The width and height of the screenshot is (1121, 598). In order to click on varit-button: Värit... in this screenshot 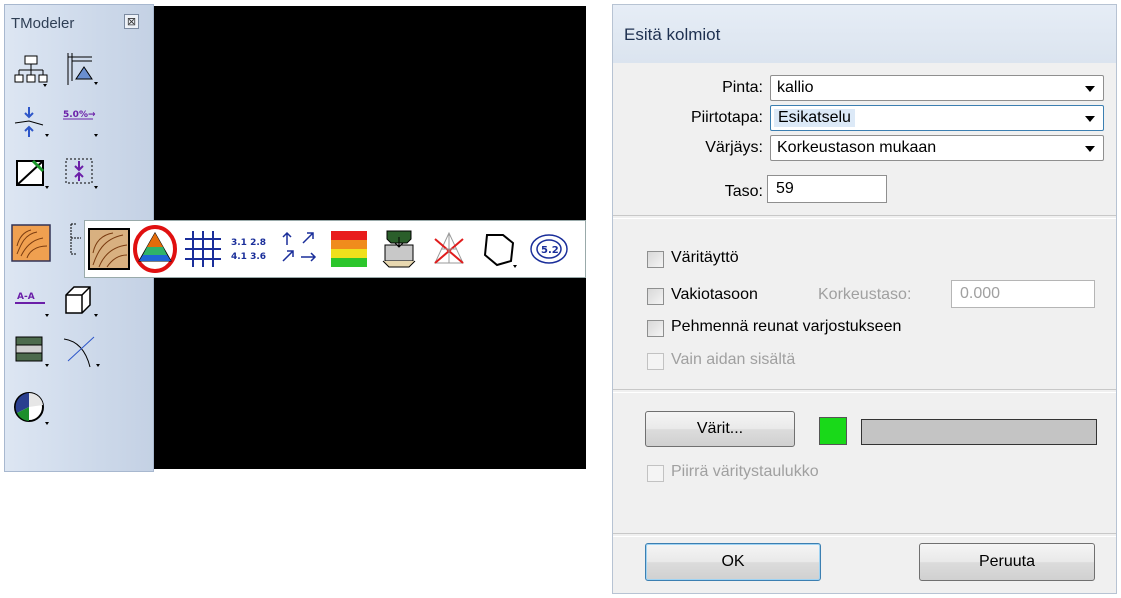, I will do `click(720, 429)`.